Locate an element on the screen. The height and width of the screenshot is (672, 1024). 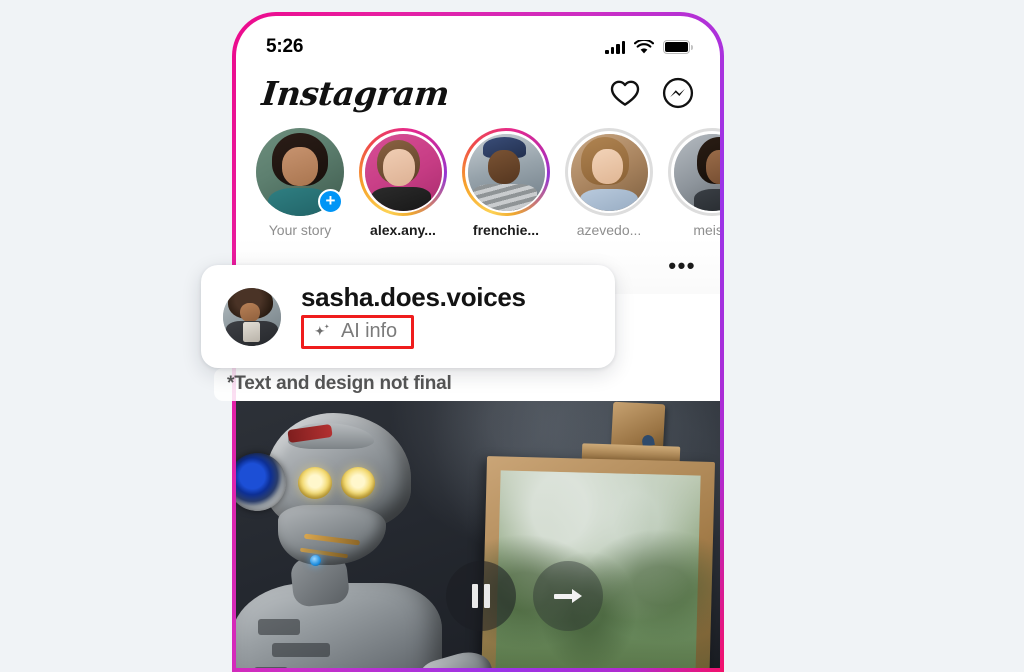
next-button is located at coordinates (568, 596).